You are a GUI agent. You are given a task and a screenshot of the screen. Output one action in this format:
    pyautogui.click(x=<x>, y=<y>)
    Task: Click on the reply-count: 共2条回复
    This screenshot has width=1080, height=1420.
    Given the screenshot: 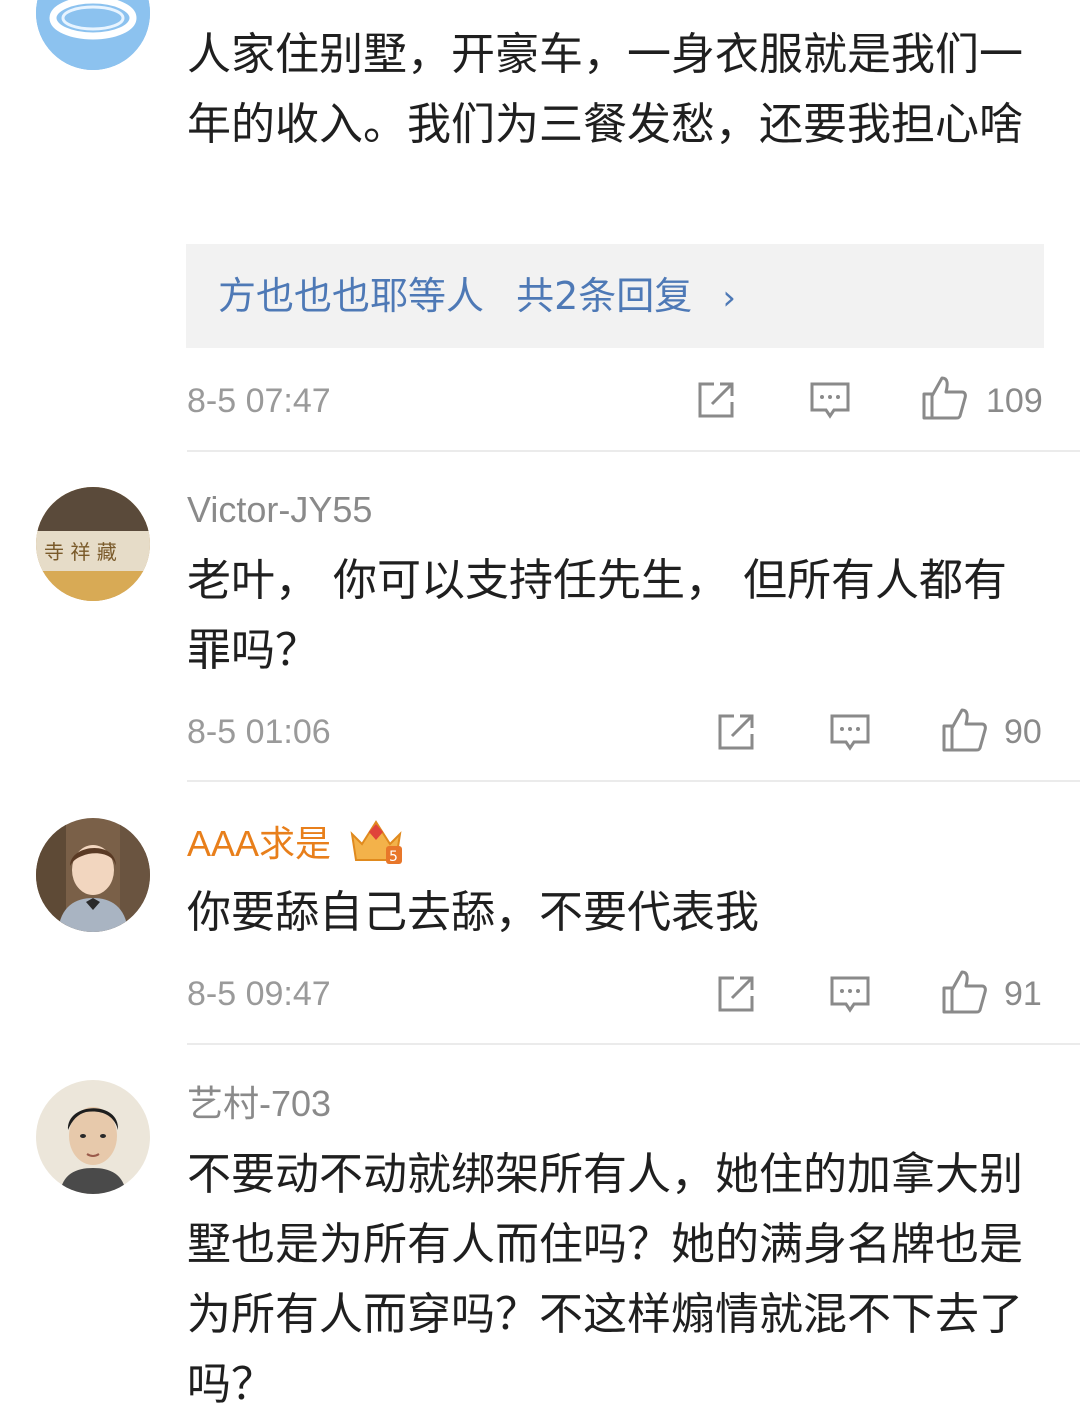 What is the action you would take?
    pyautogui.click(x=604, y=296)
    